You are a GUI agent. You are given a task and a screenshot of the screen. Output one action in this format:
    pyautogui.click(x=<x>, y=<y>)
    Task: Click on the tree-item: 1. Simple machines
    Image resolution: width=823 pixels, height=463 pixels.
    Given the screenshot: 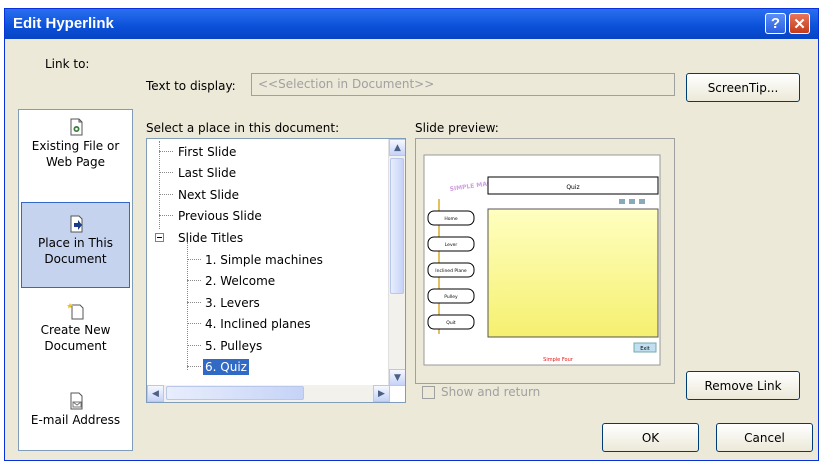 What is the action you would take?
    pyautogui.click(x=264, y=260)
    